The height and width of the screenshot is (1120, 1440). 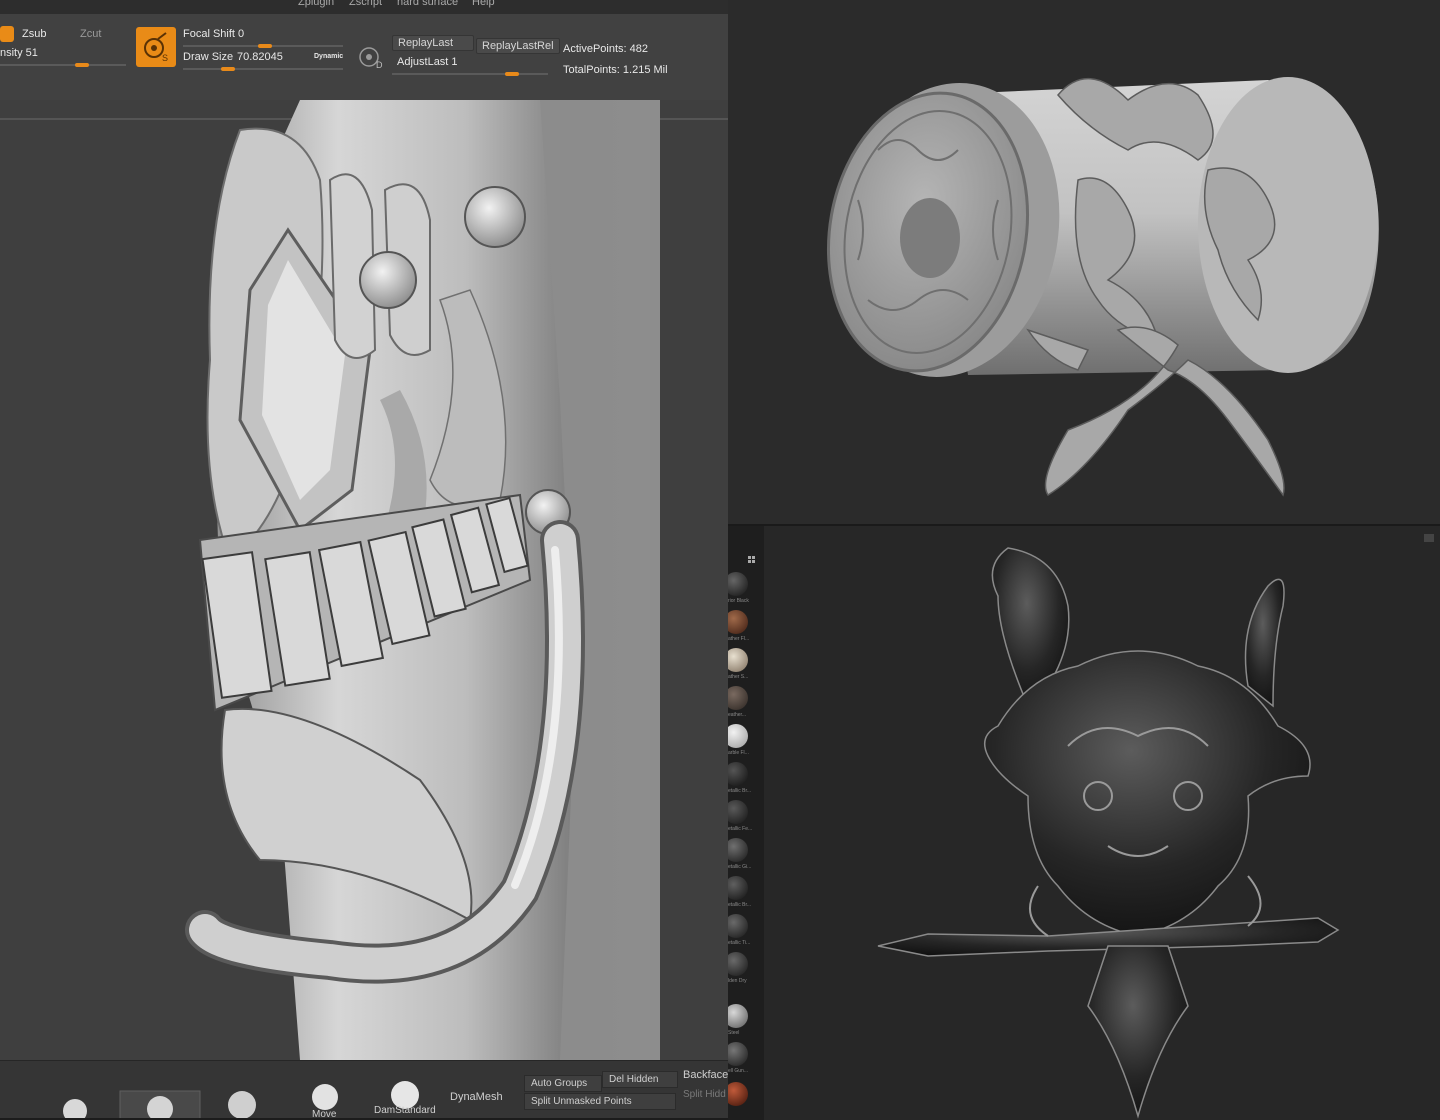 I want to click on adjust-last-knob, so click(x=512, y=74).